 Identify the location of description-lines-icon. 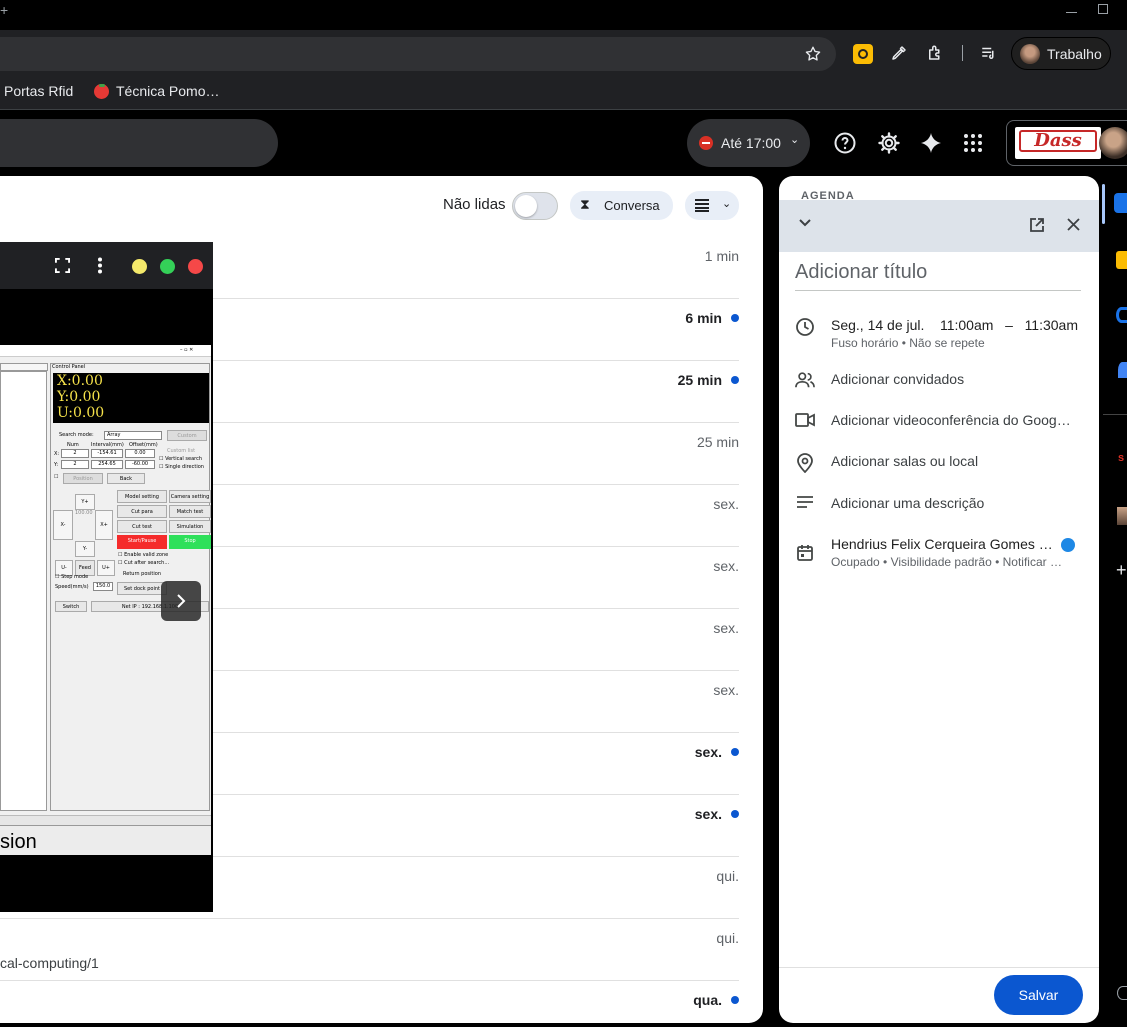
(805, 502).